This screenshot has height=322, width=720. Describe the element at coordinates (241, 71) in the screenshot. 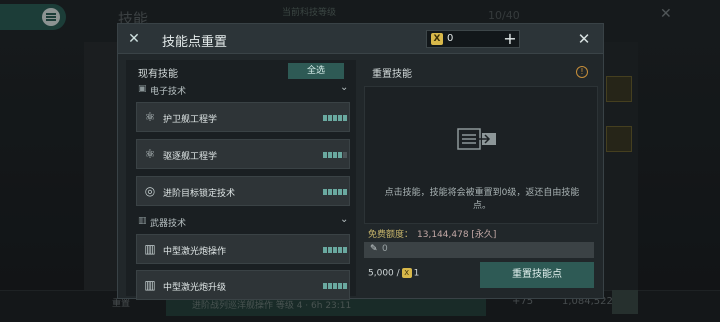

I see `current-skills-header: 现有技能 全选` at that location.